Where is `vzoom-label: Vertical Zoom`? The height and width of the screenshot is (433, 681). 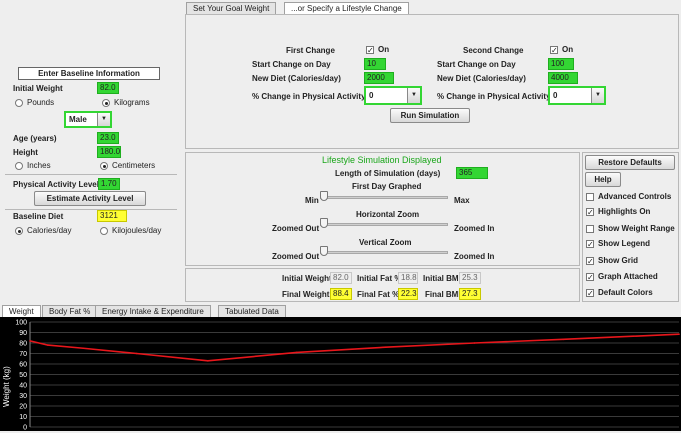
vzoom-label: Vertical Zoom is located at coordinates (385, 242).